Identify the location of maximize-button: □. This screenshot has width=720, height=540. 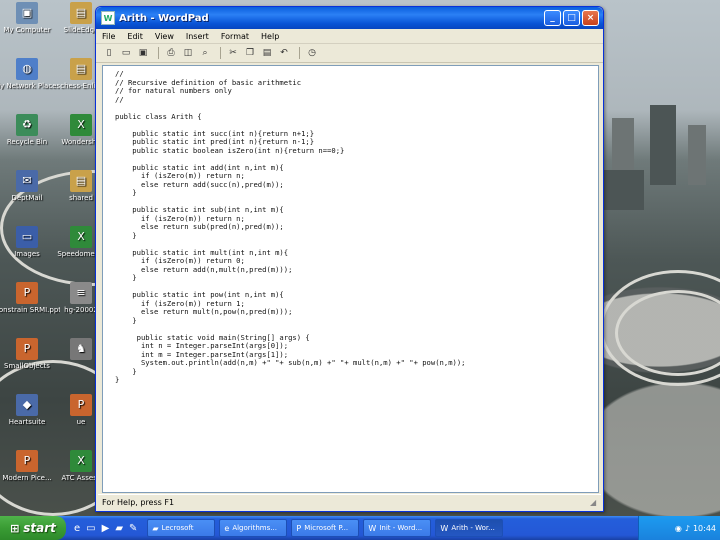
(571, 18).